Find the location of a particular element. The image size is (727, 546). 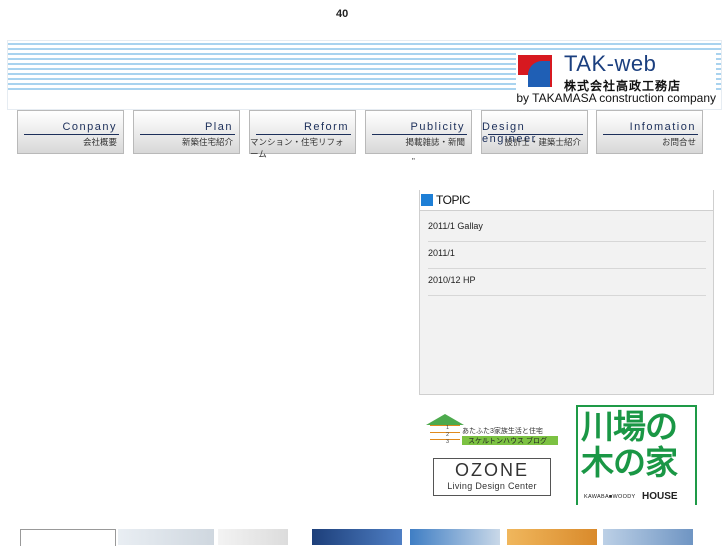

banner-text: スケルトンハウス ブログ is located at coordinates (507, 441).